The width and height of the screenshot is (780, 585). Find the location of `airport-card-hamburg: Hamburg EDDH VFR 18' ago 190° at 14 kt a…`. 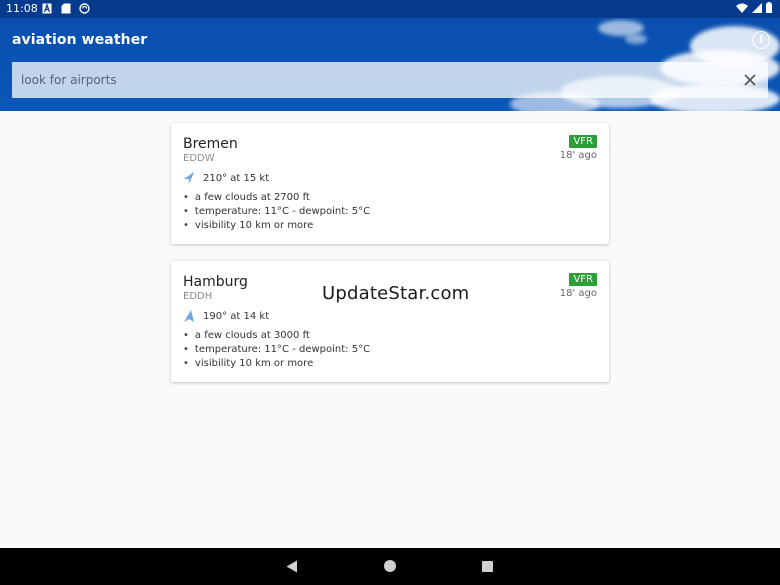

airport-card-hamburg: Hamburg EDDH VFR 18' ago 190° at 14 kt a… is located at coordinates (390, 321).